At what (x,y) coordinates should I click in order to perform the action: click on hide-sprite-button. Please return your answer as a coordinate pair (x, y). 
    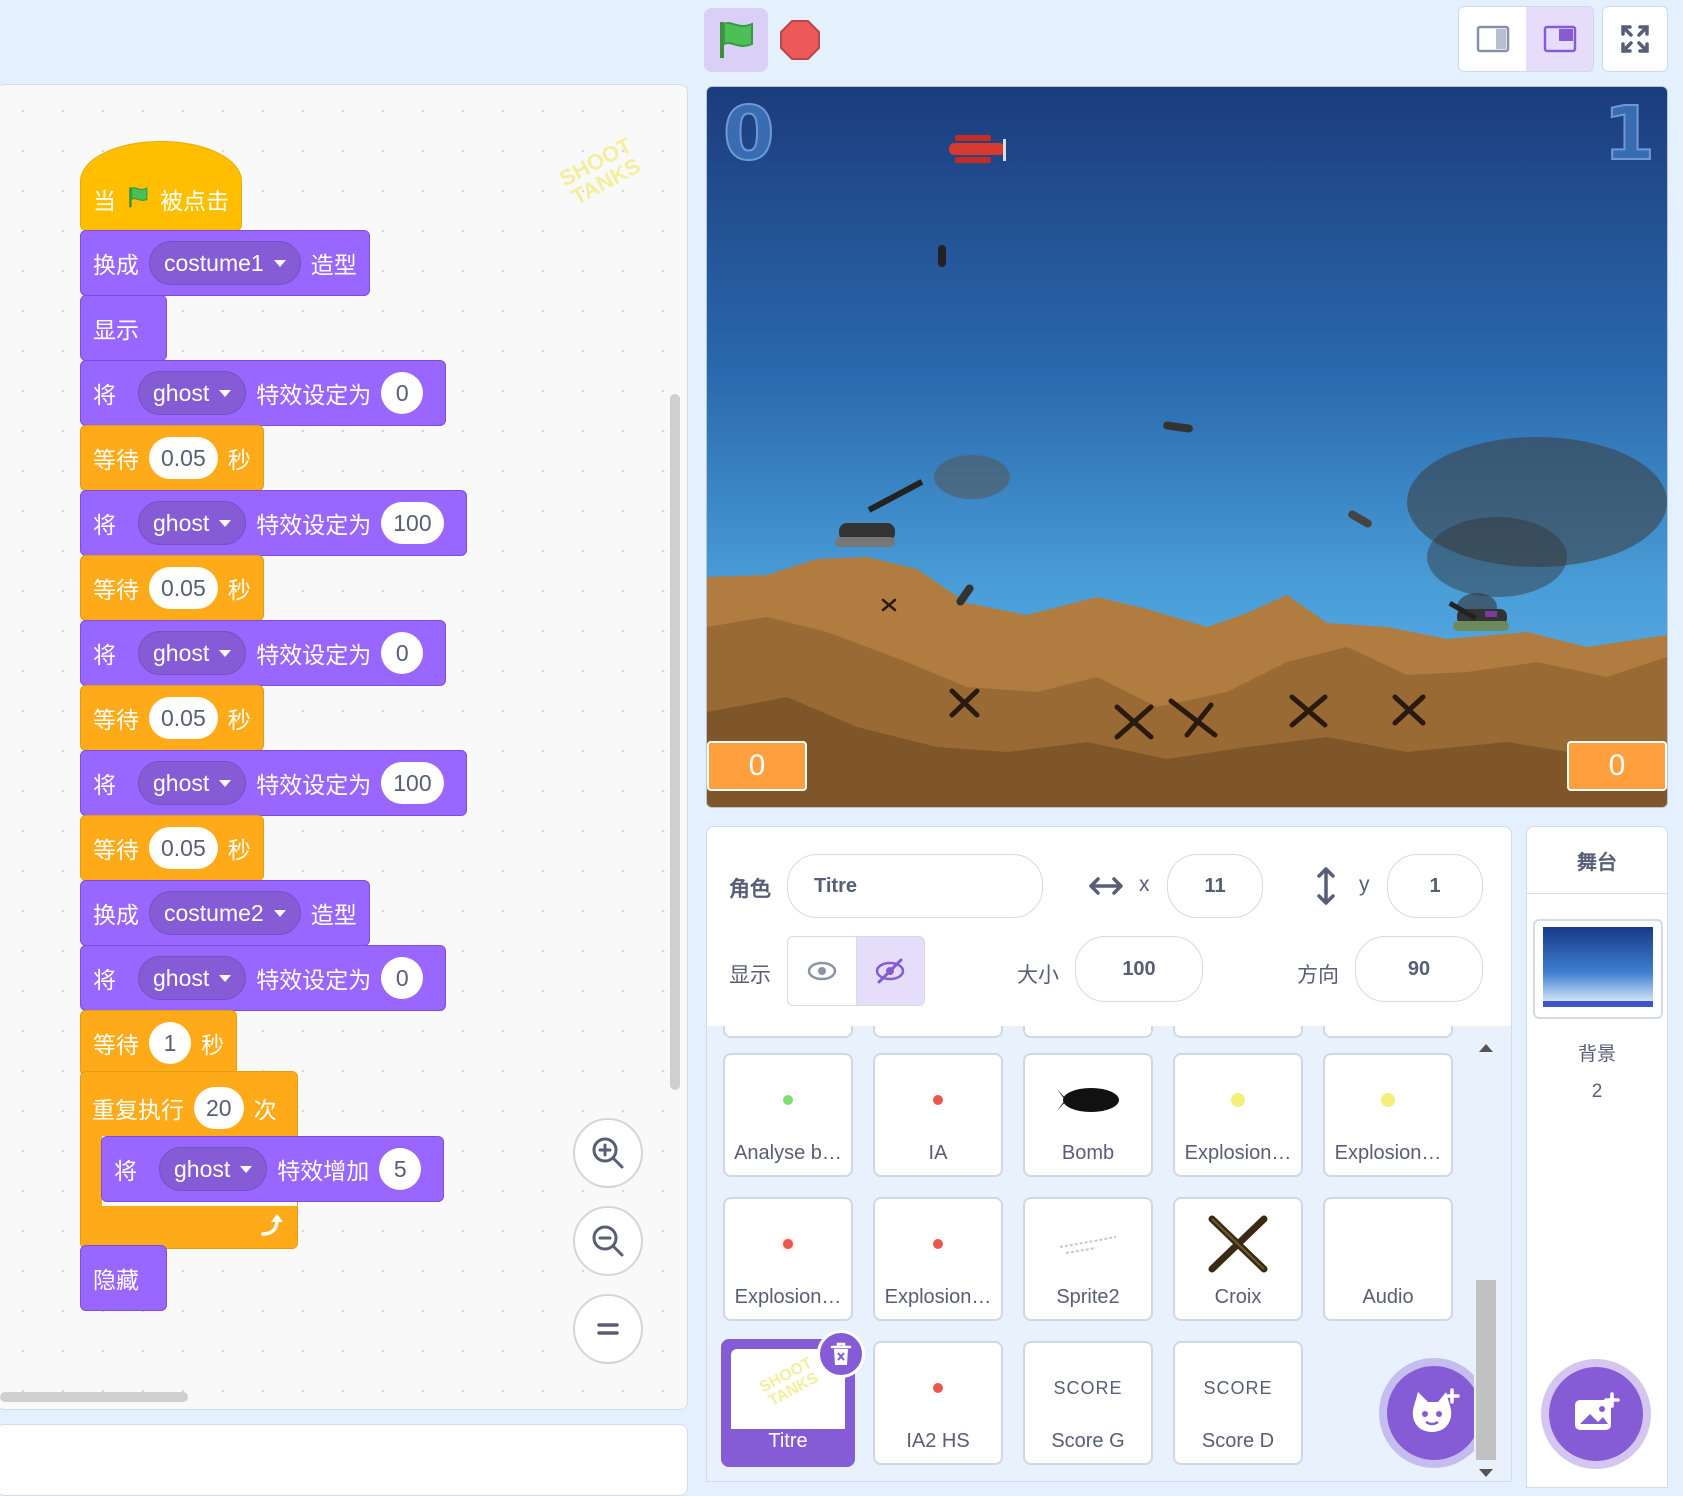
    Looking at the image, I should click on (889, 971).